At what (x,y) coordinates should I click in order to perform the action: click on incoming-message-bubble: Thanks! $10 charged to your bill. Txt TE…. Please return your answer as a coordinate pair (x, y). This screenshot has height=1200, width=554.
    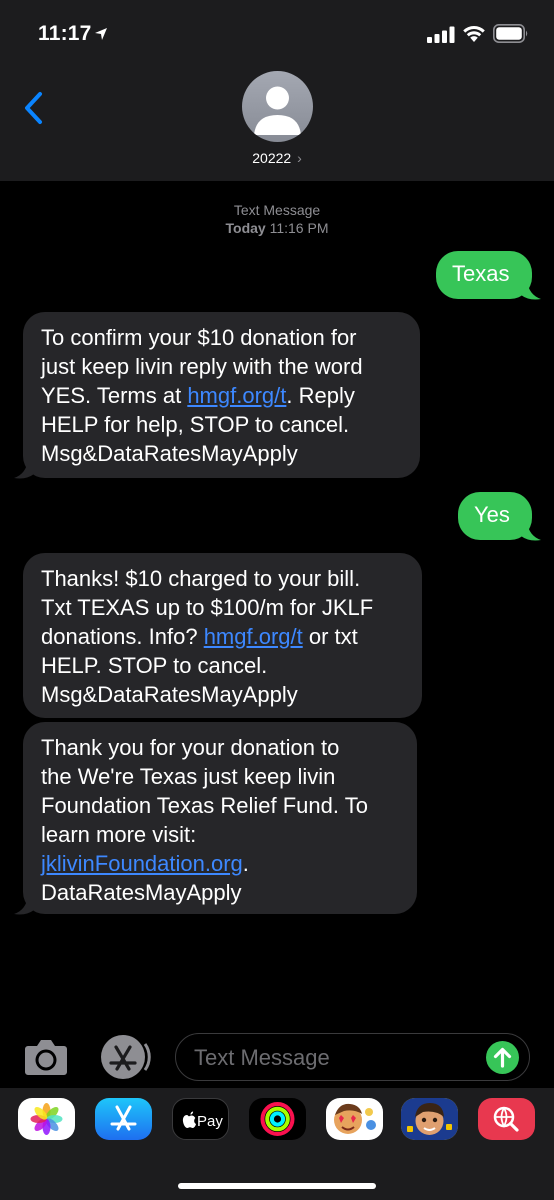
    Looking at the image, I should click on (222, 635).